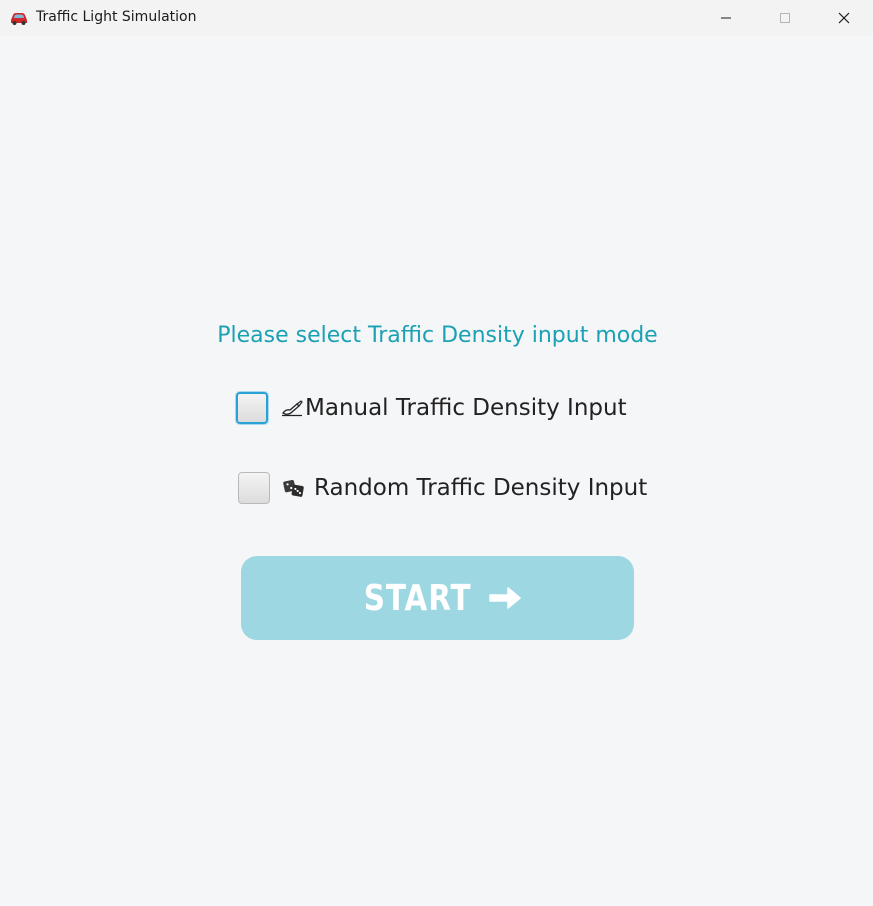 The width and height of the screenshot is (873, 906). Describe the element at coordinates (254, 488) in the screenshot. I see `random-input-checkbox` at that location.